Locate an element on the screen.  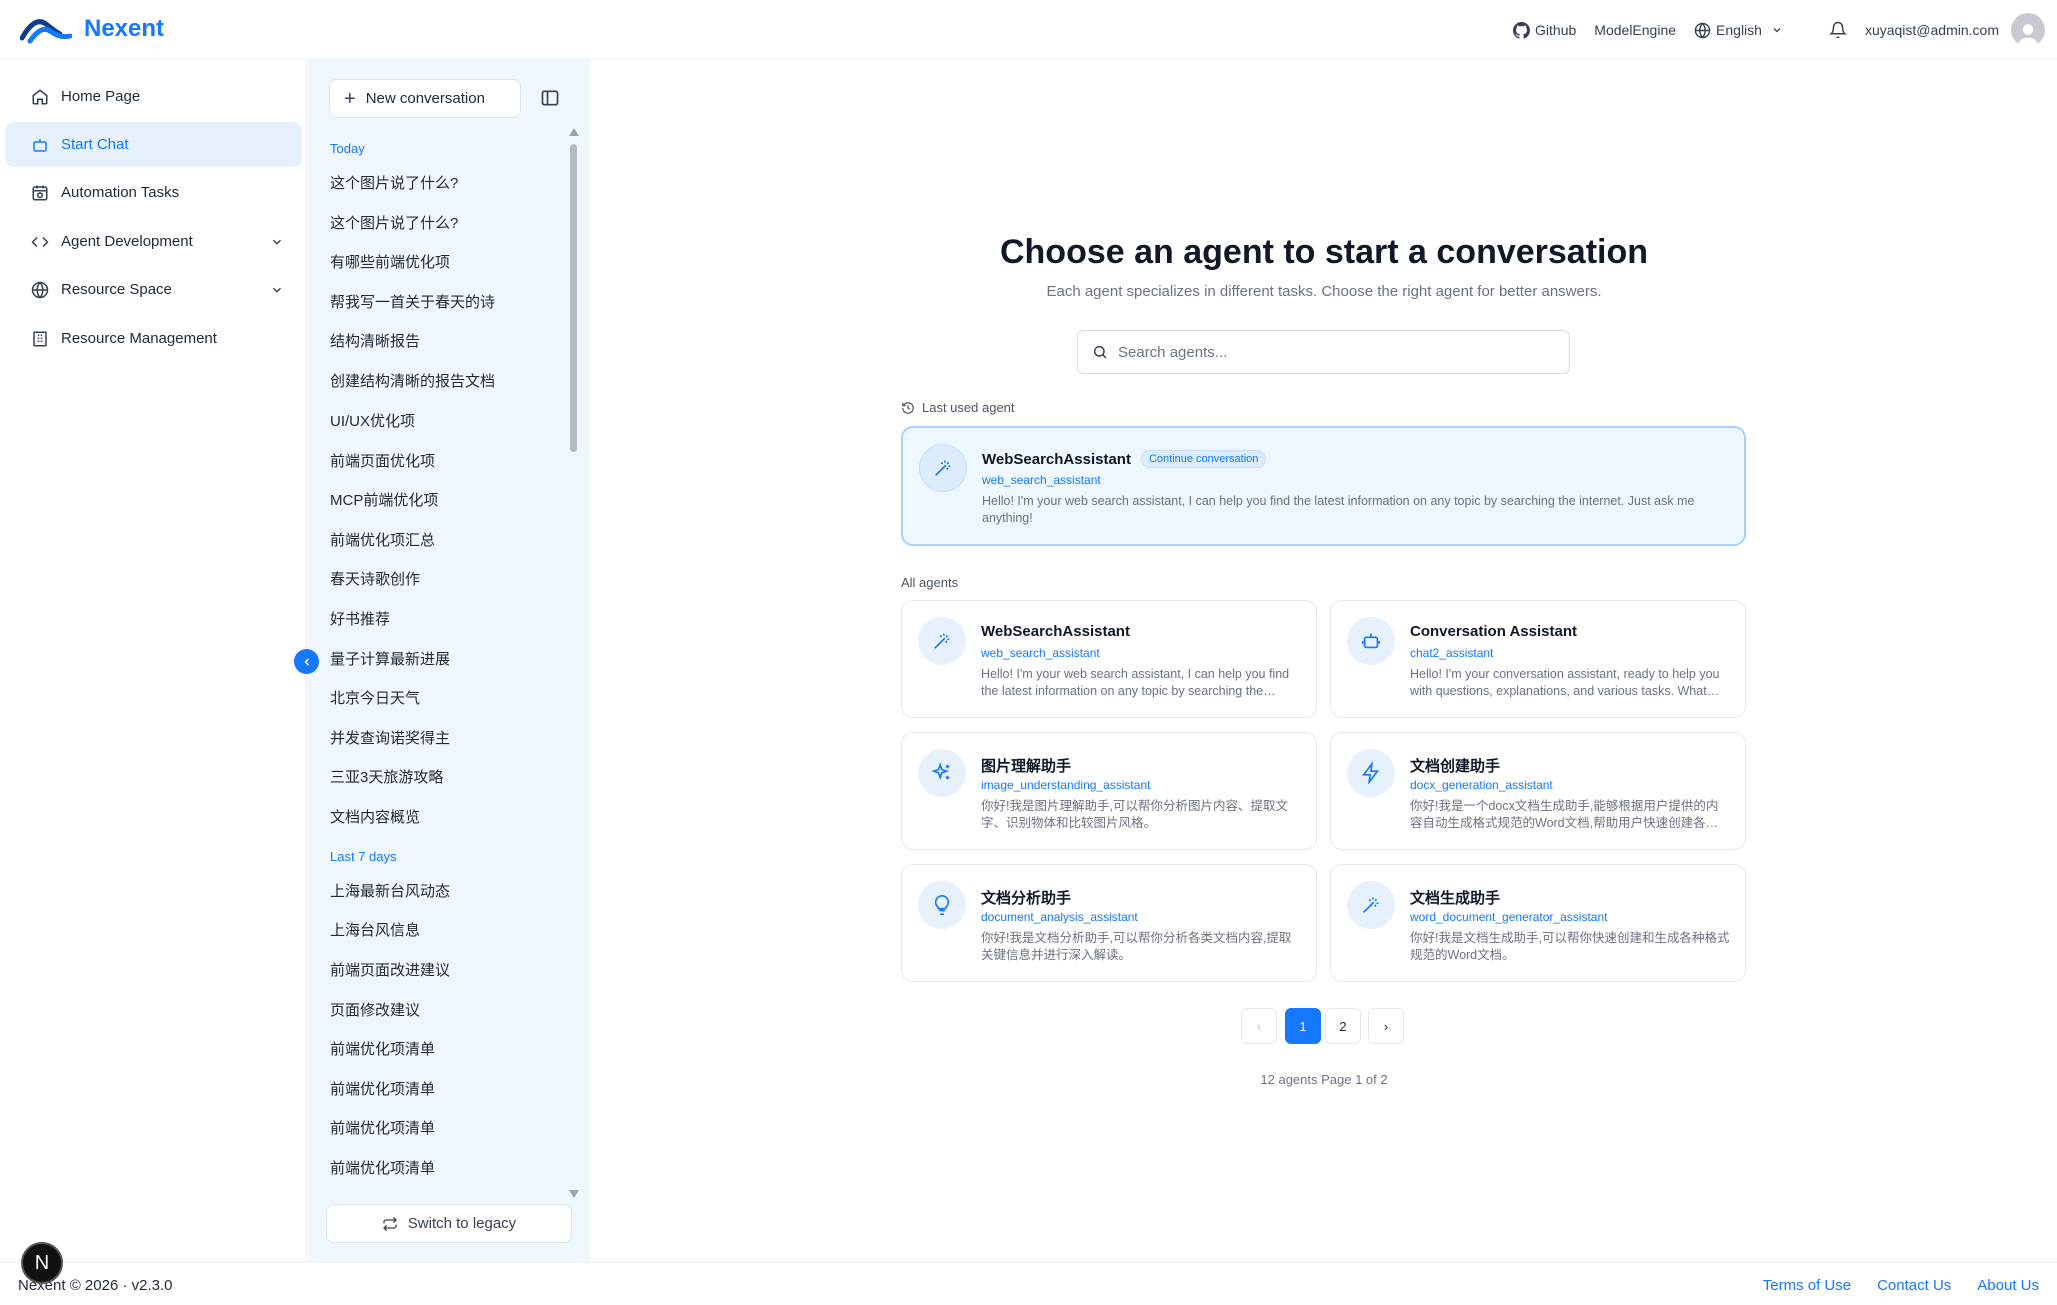
pagination-page-2: 2 is located at coordinates (1343, 1026).